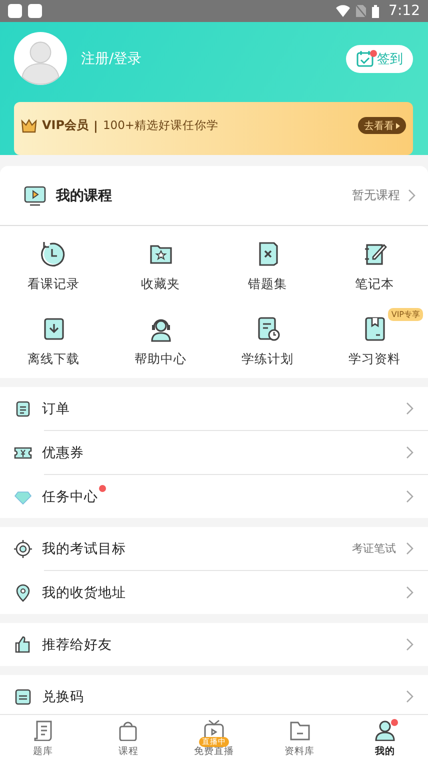 The image size is (428, 762). What do you see at coordinates (374, 548) in the screenshot?
I see `menu-value: 考证笔试` at bounding box center [374, 548].